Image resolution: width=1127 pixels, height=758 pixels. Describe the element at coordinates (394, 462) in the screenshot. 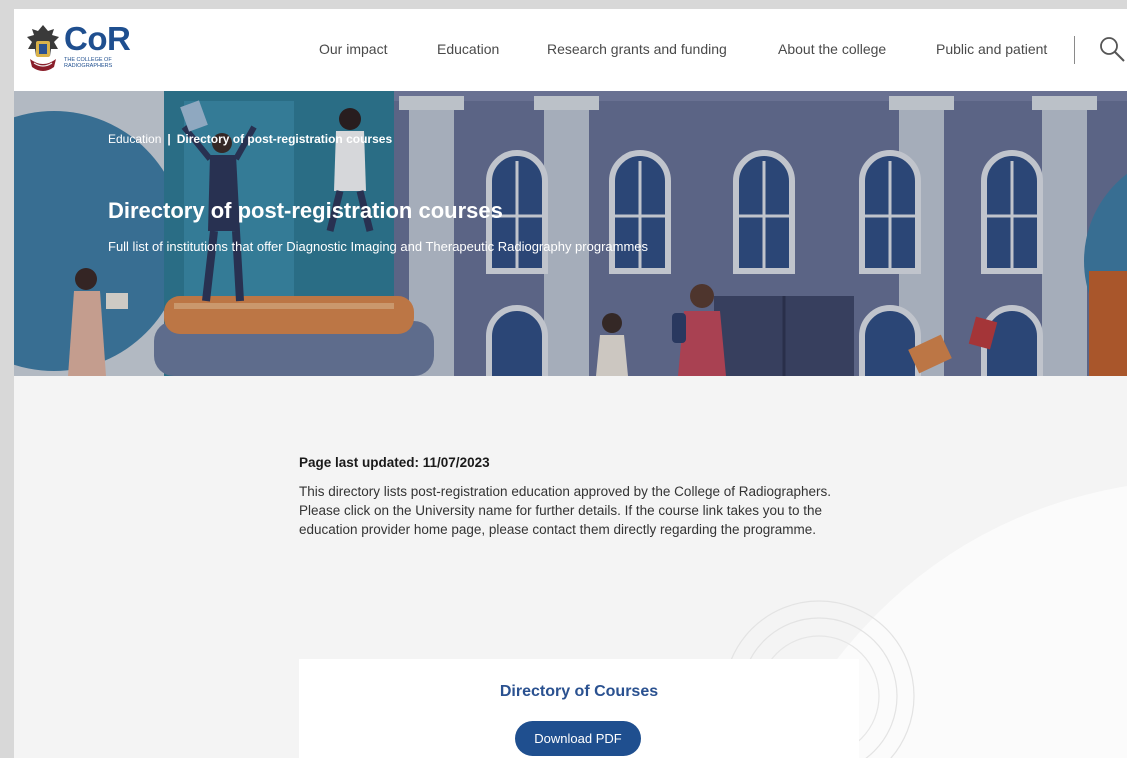

I see `page-last-updated: Page last updated: 11/07/2023` at that location.